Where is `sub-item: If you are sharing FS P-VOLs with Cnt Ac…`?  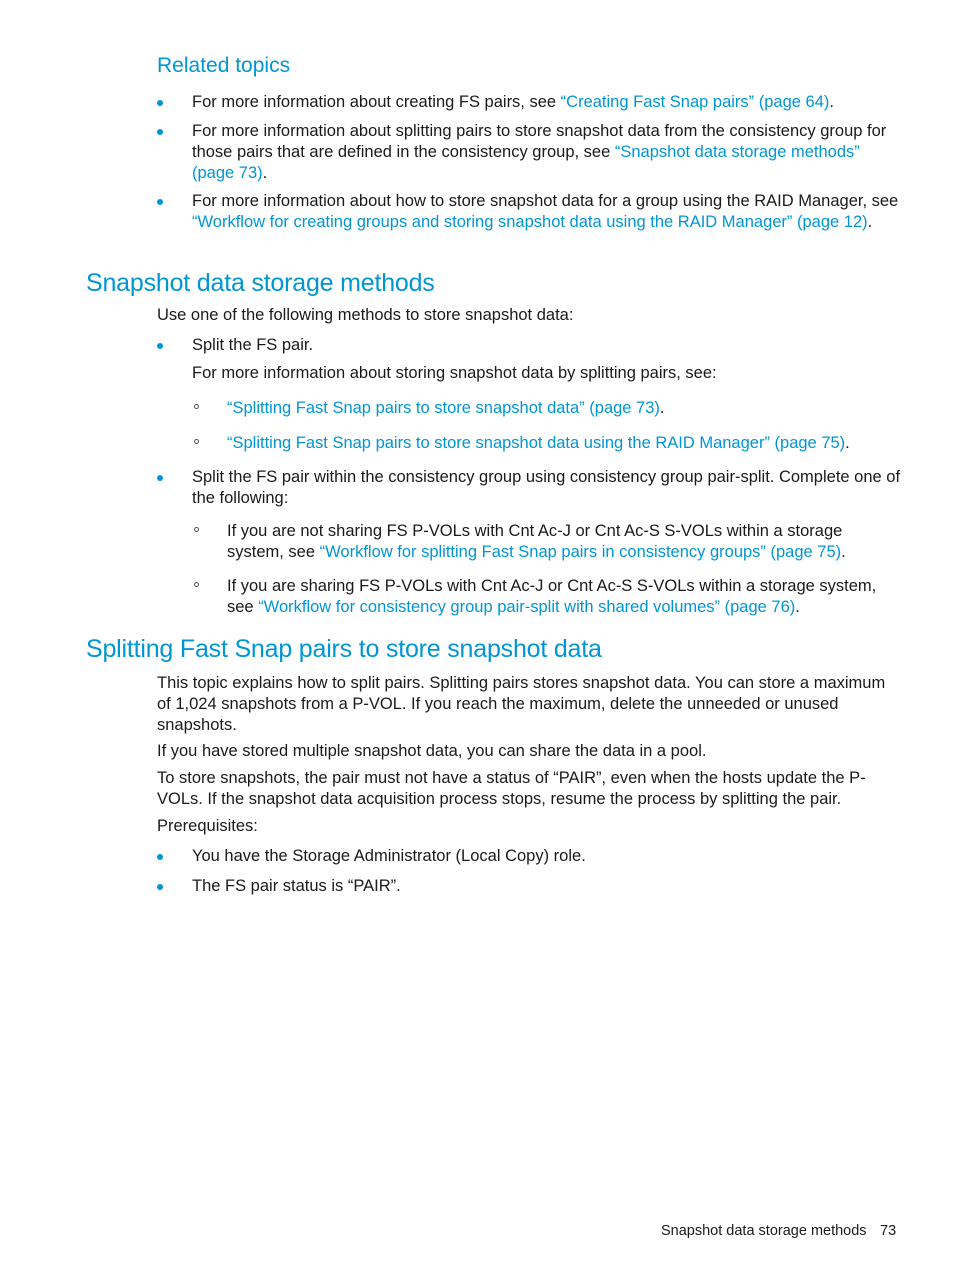
sub-item: If you are sharing FS P-VOLs with Cnt Ac… is located at coordinates (564, 597).